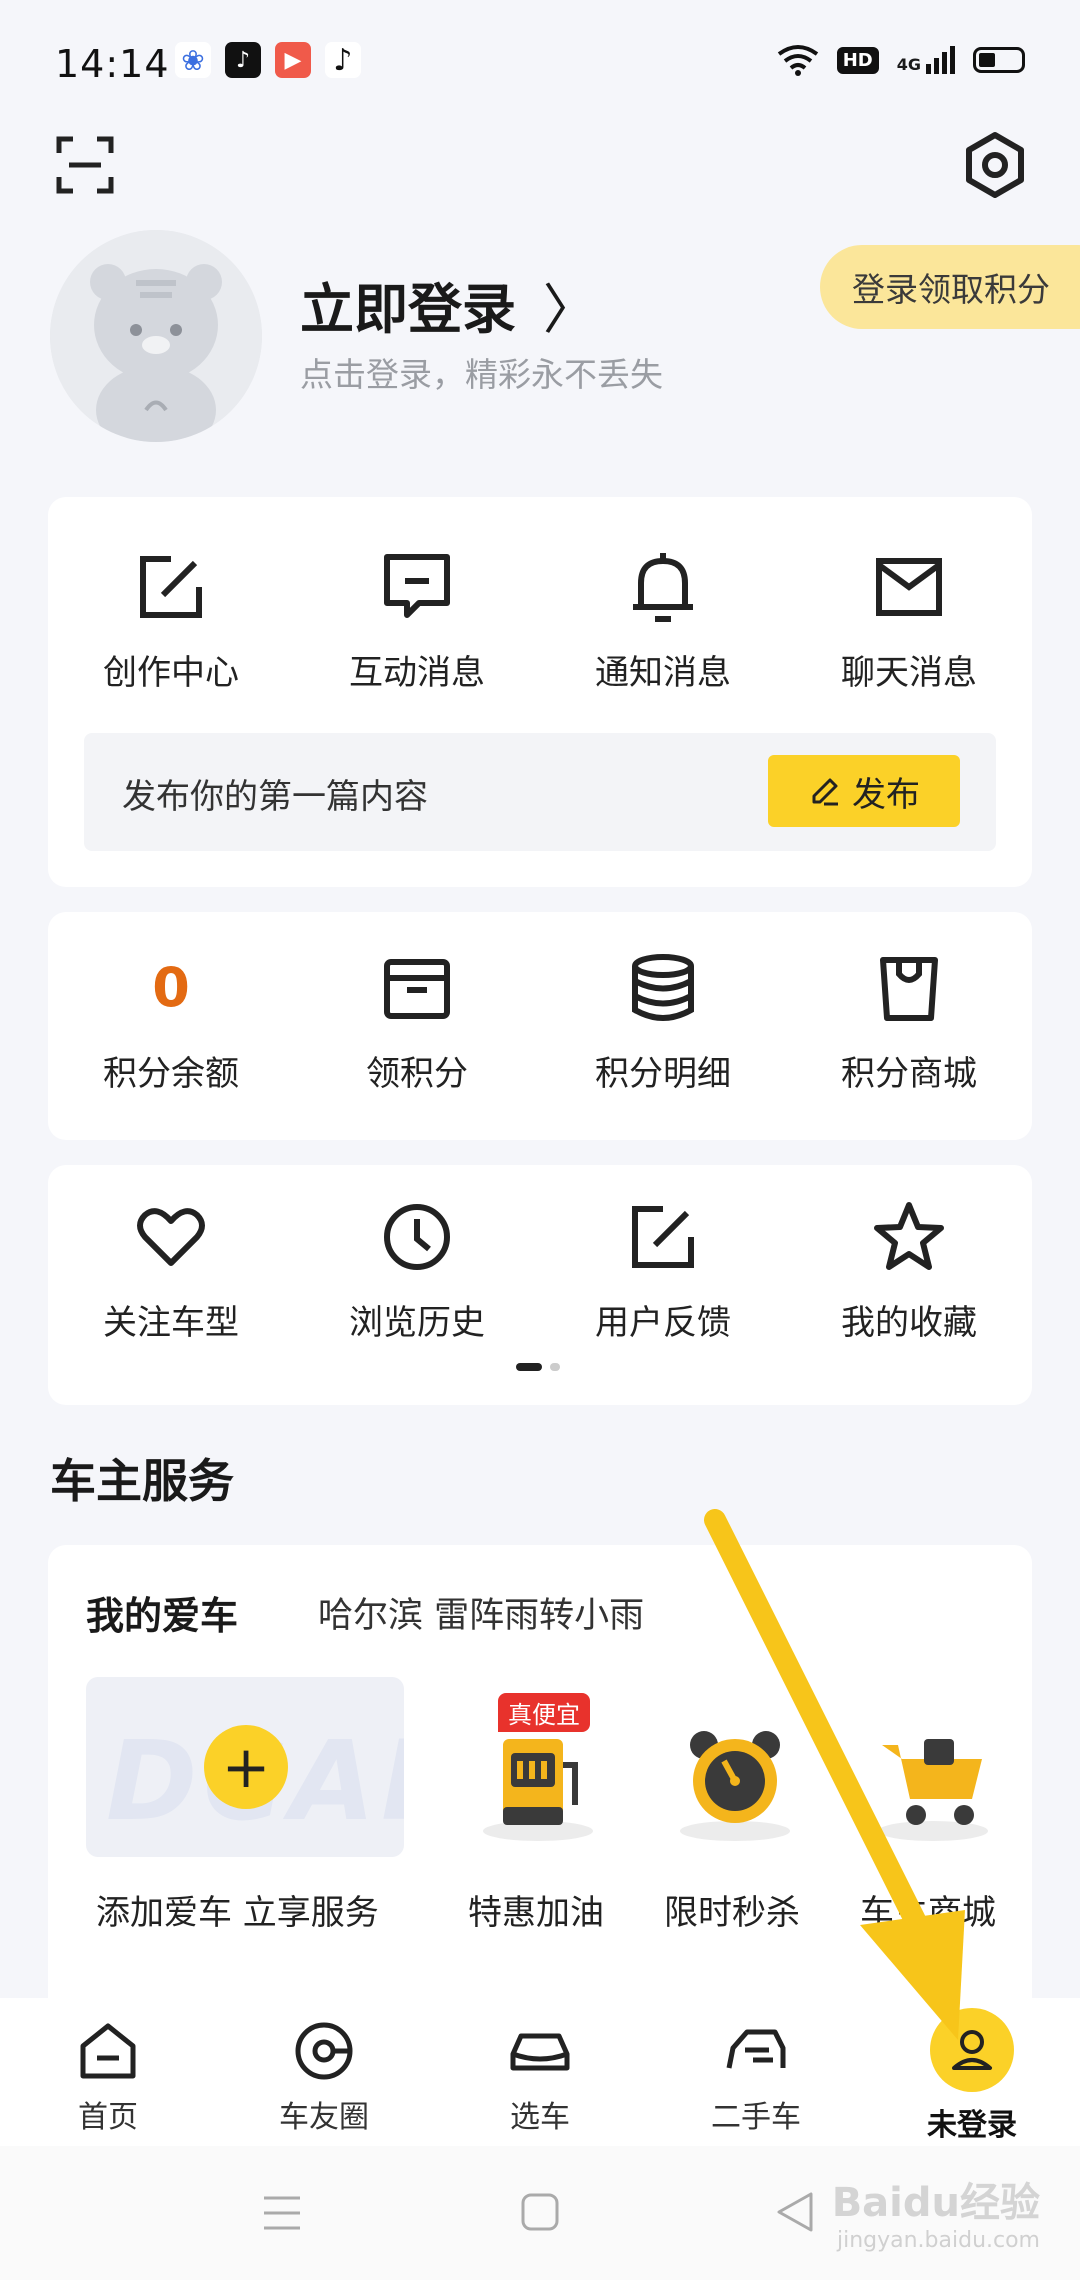  I want to click on add-car-button: DCAR +, so click(245, 1767).